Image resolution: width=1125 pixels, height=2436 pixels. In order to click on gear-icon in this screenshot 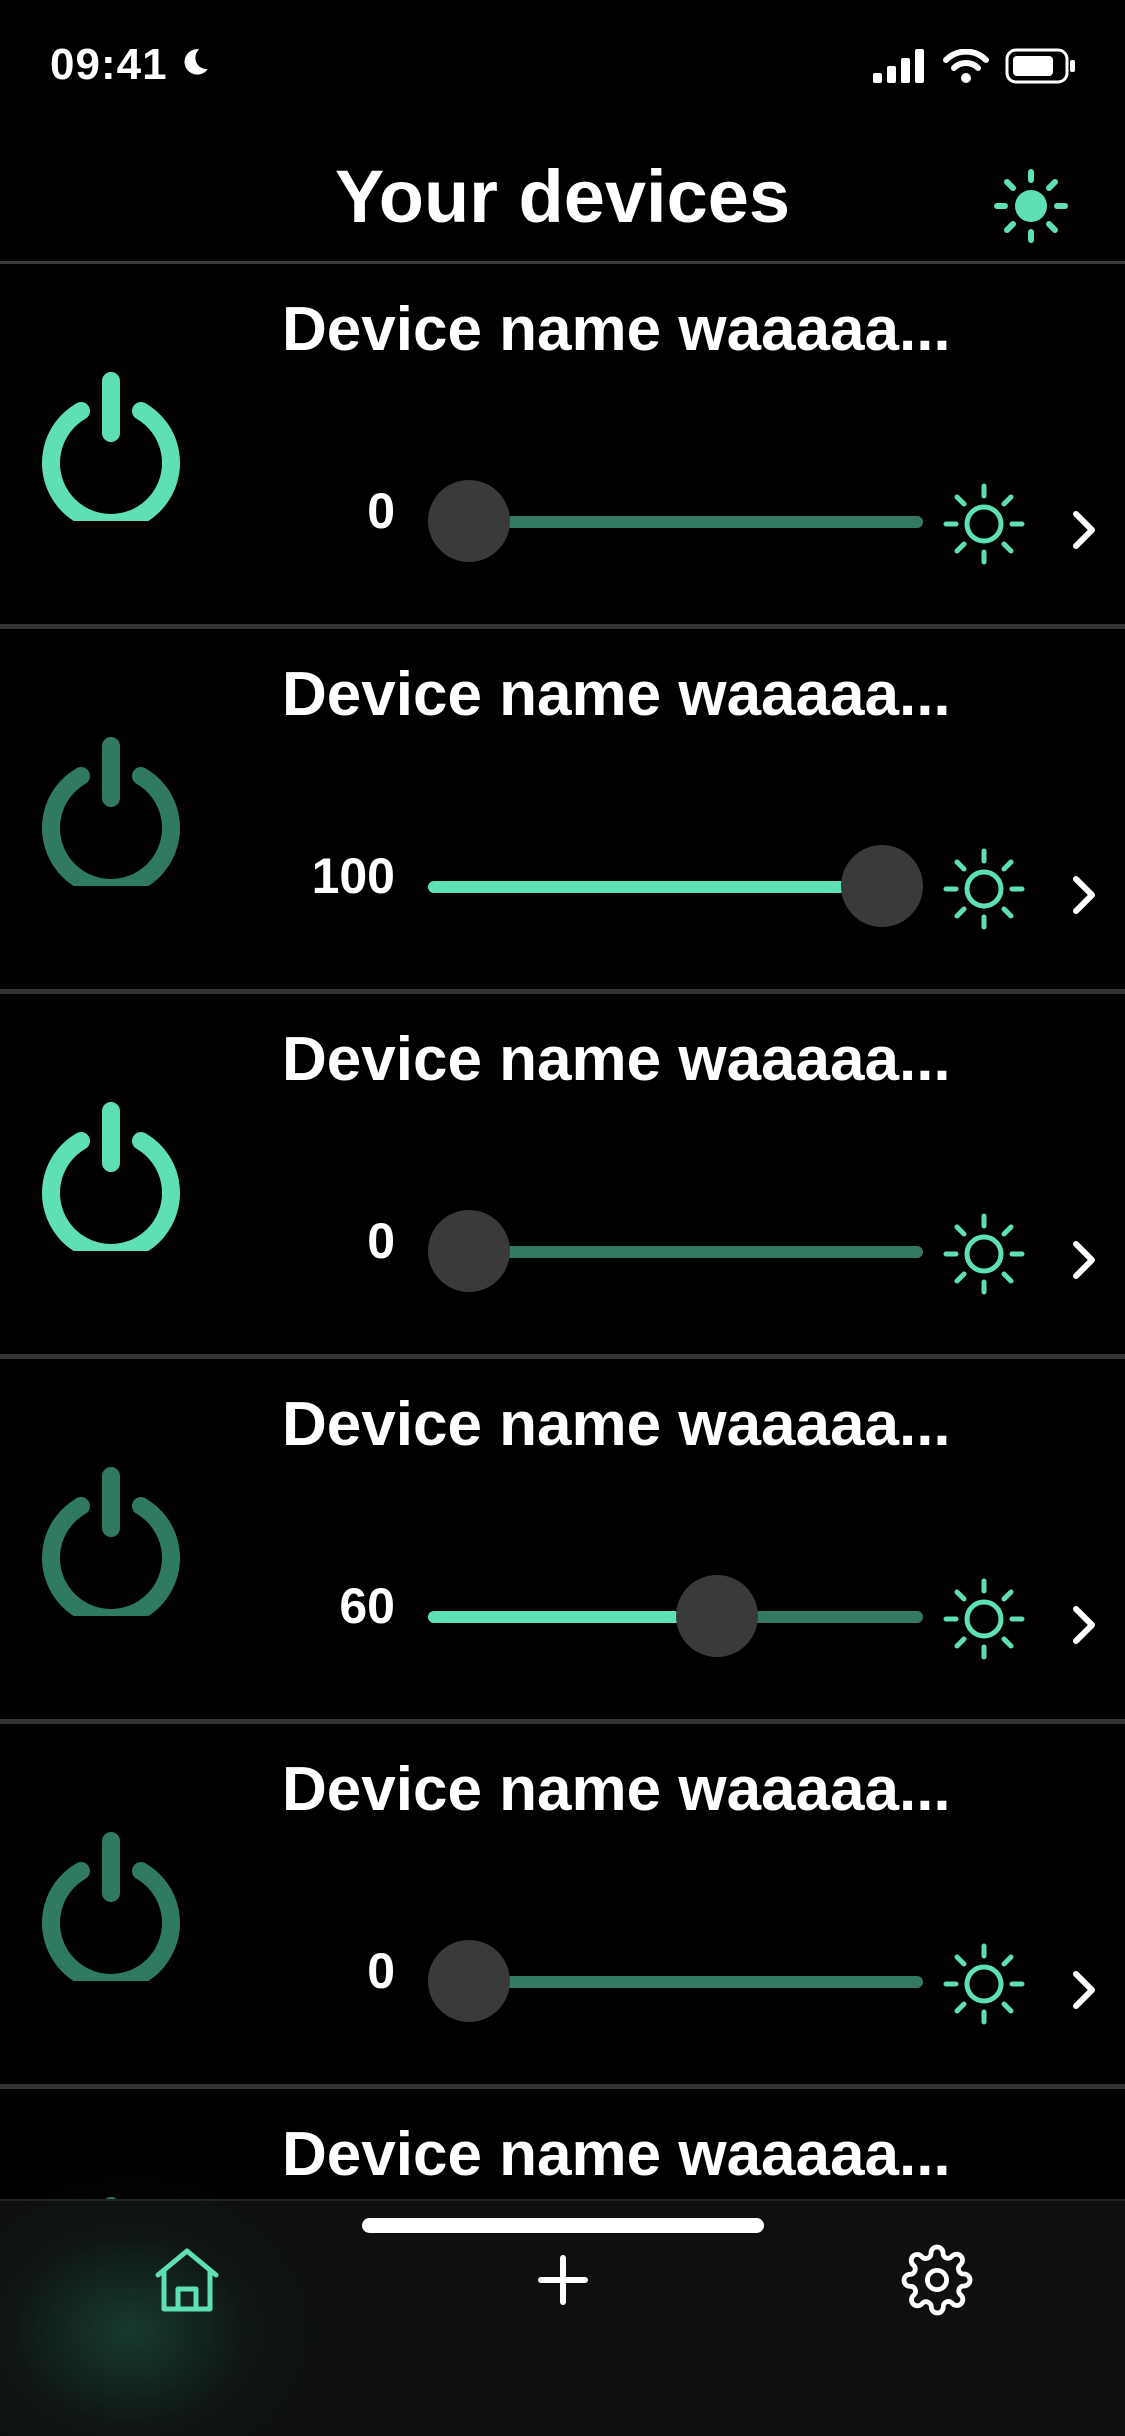, I will do `click(937, 2282)`.